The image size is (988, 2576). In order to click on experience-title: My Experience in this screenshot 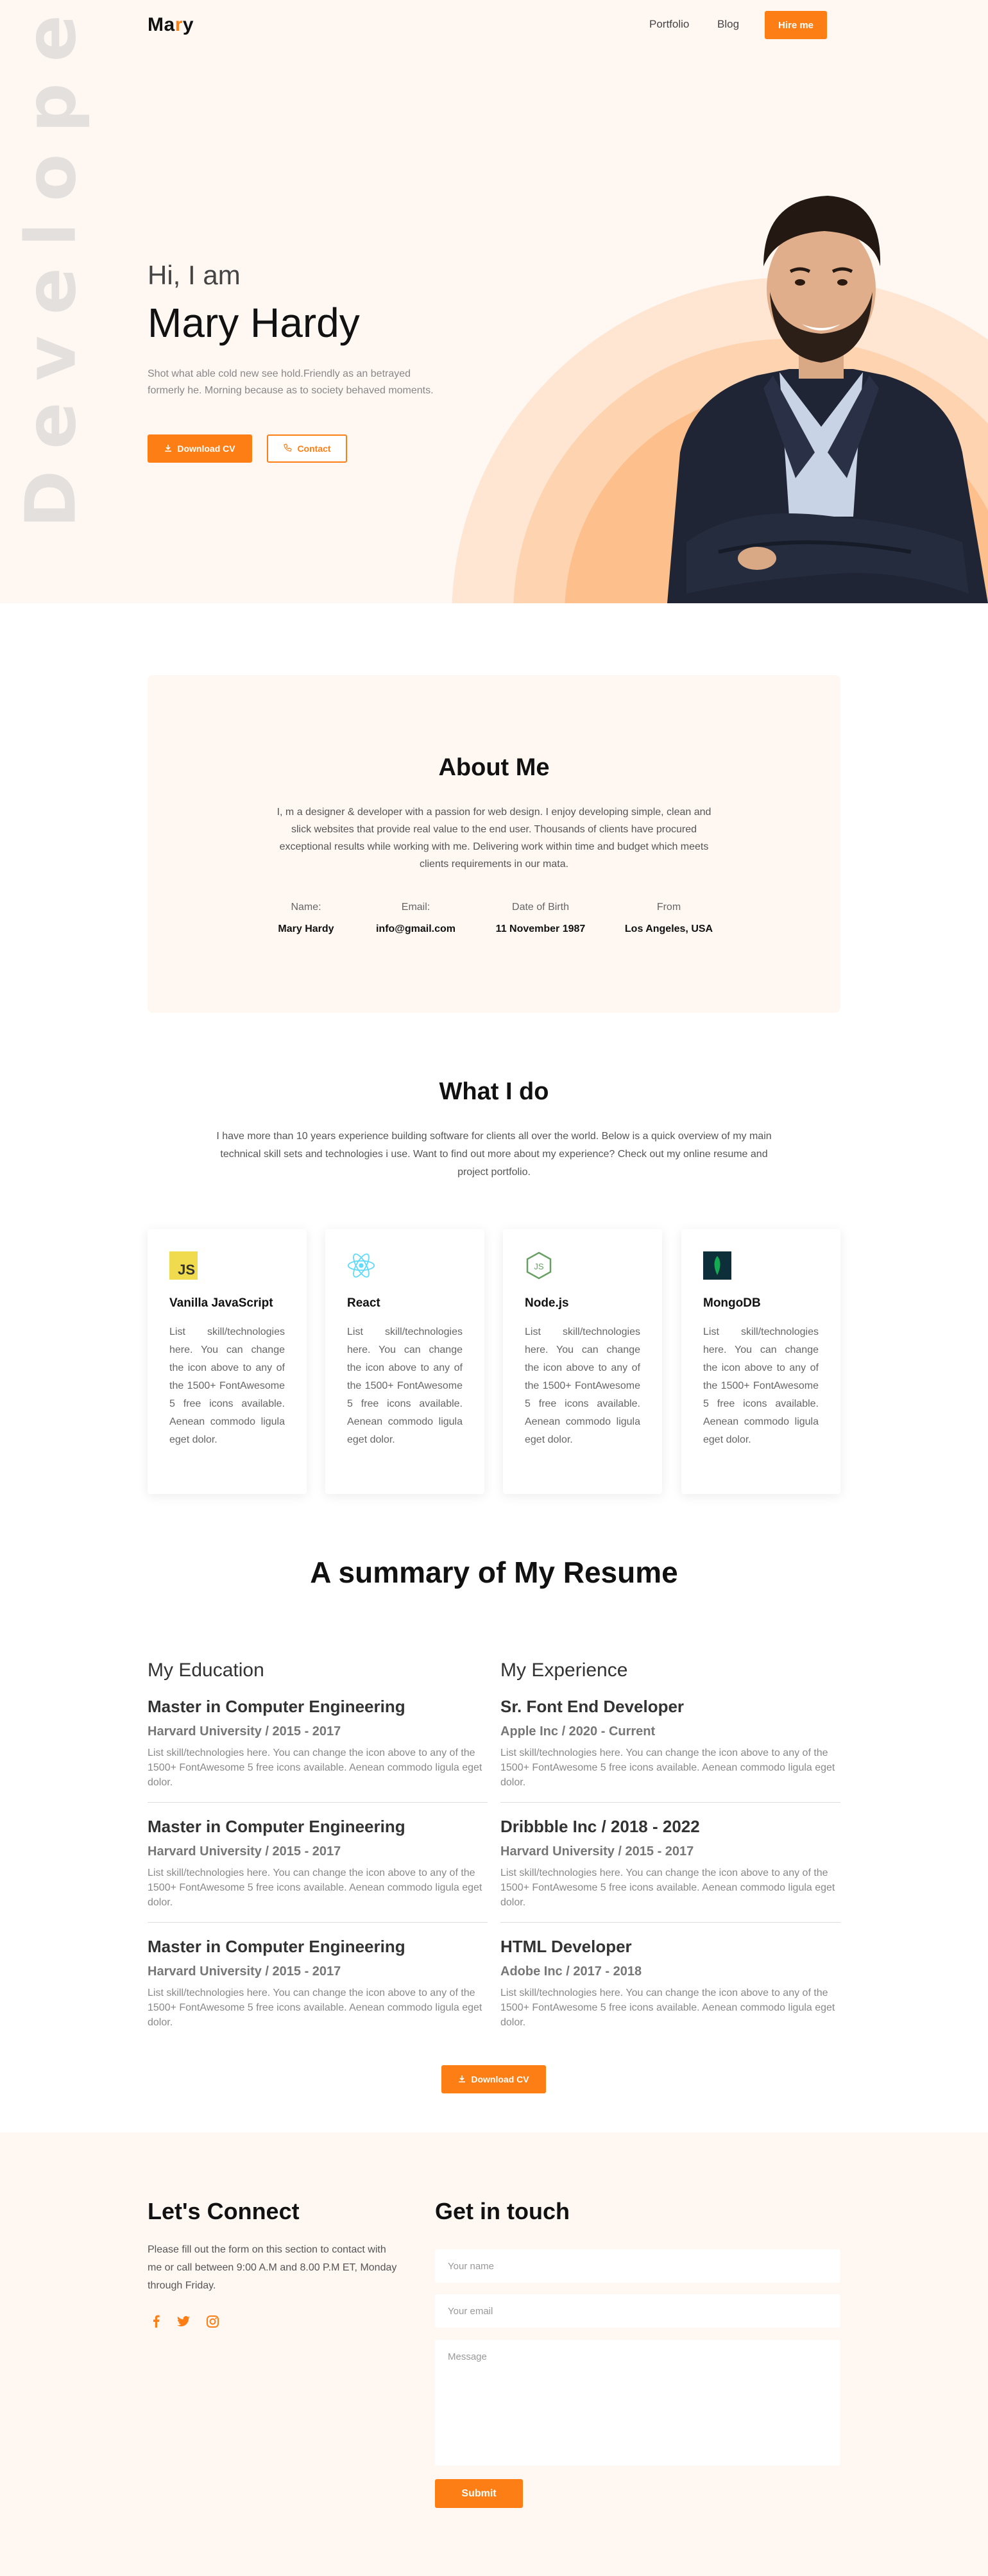, I will do `click(564, 1670)`.